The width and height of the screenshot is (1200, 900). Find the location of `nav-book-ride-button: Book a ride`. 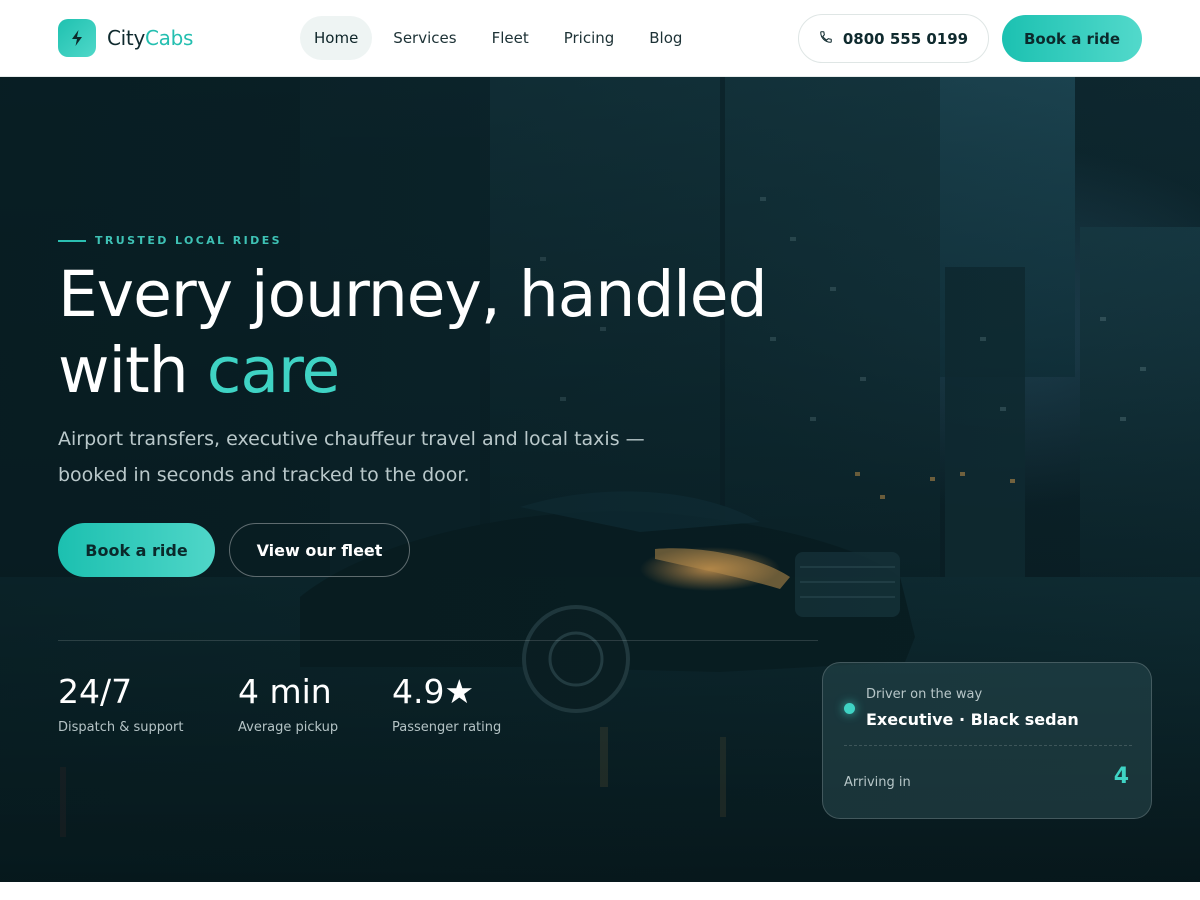

nav-book-ride-button: Book a ride is located at coordinates (1072, 38).